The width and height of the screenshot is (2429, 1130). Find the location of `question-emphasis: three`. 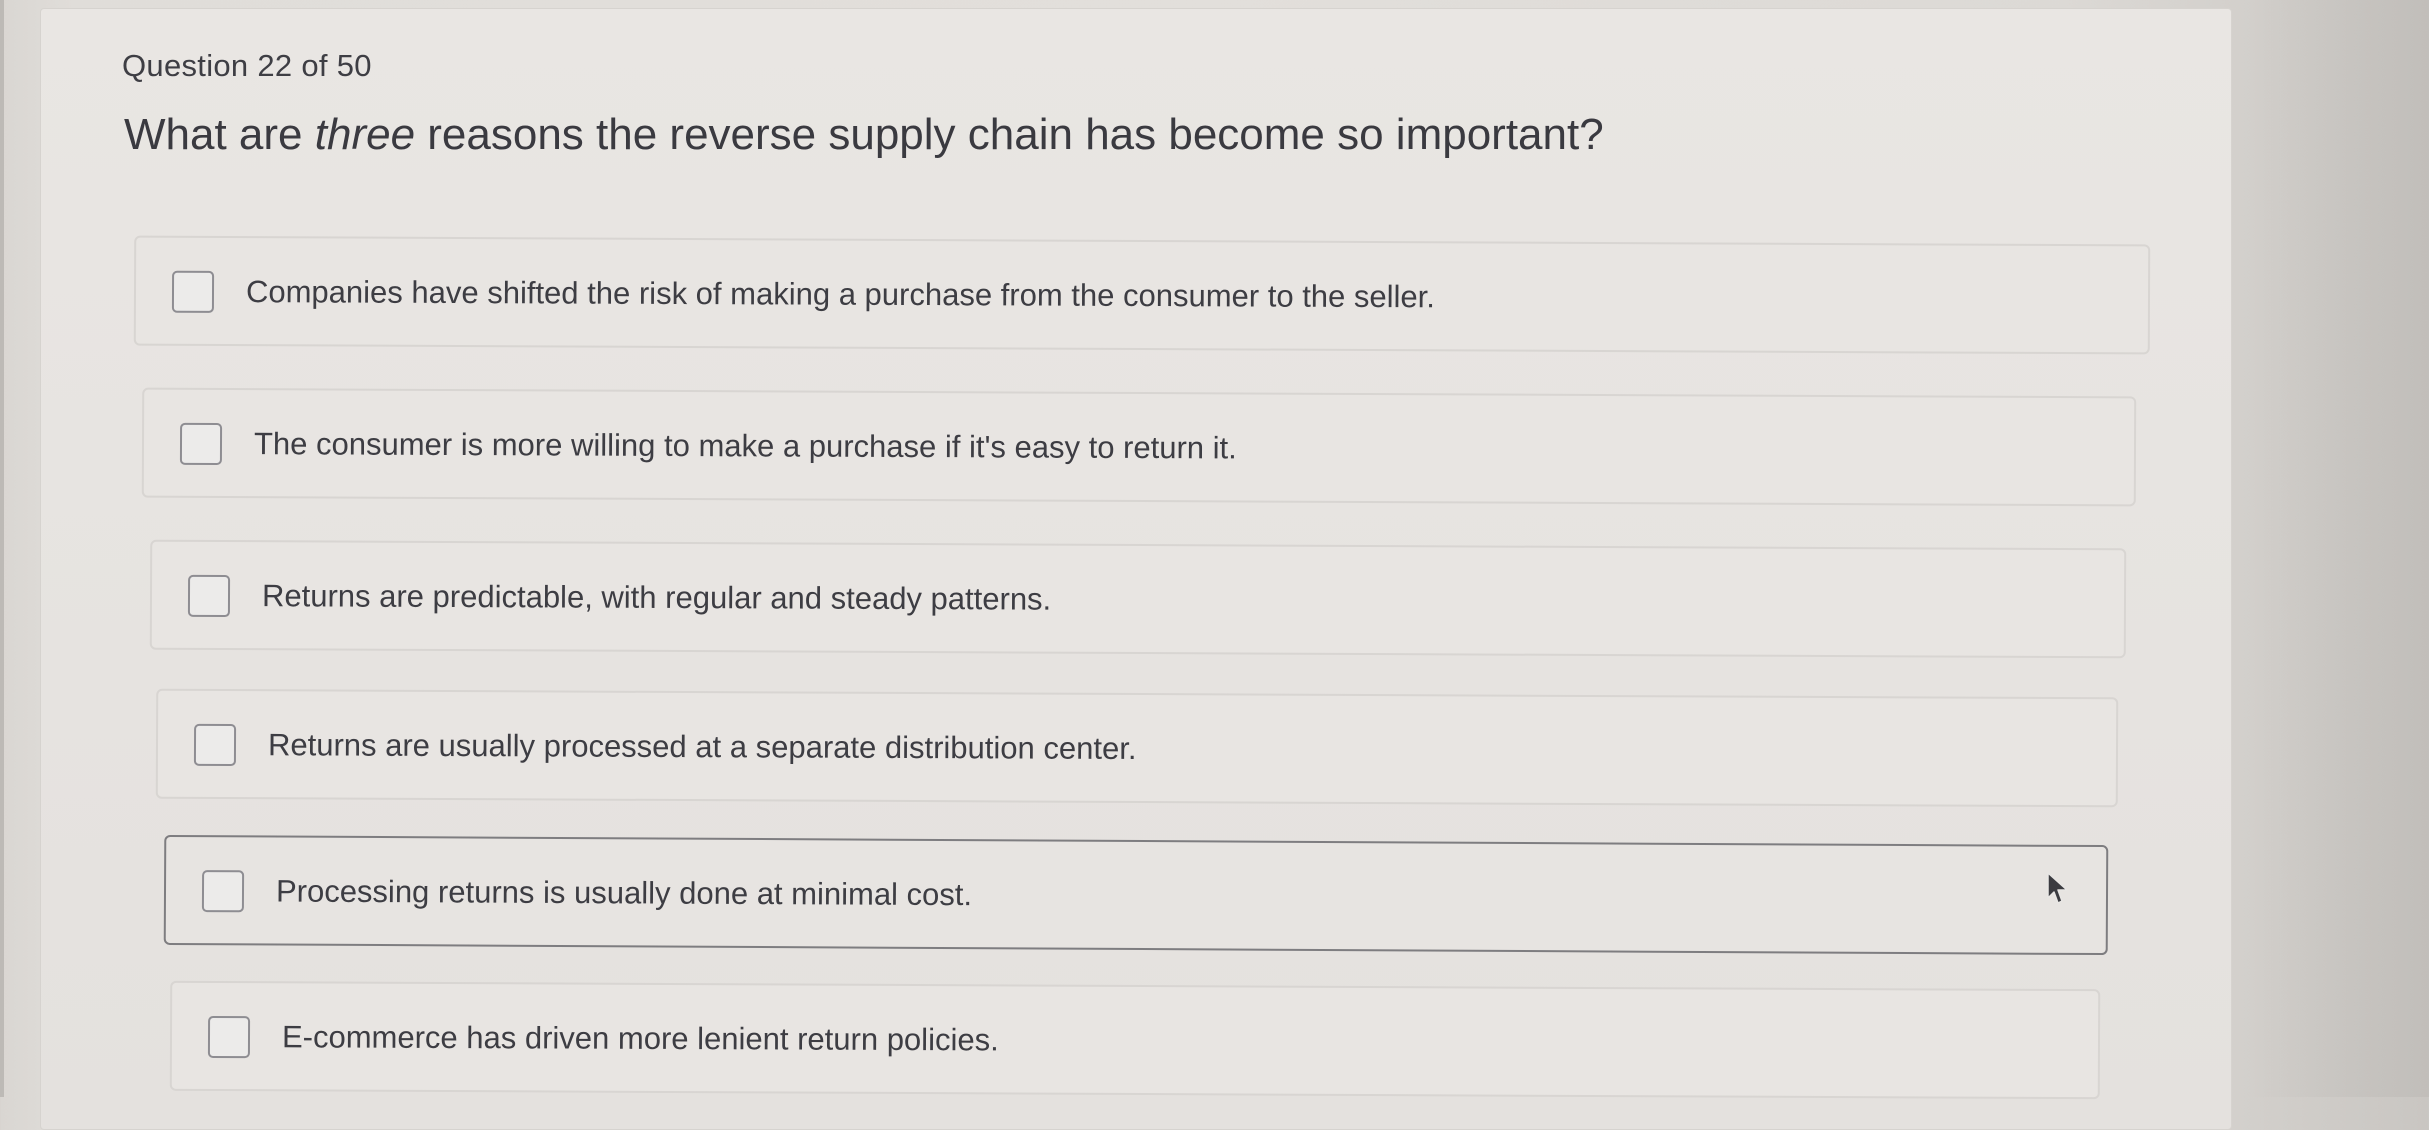

question-emphasis: three is located at coordinates (365, 134).